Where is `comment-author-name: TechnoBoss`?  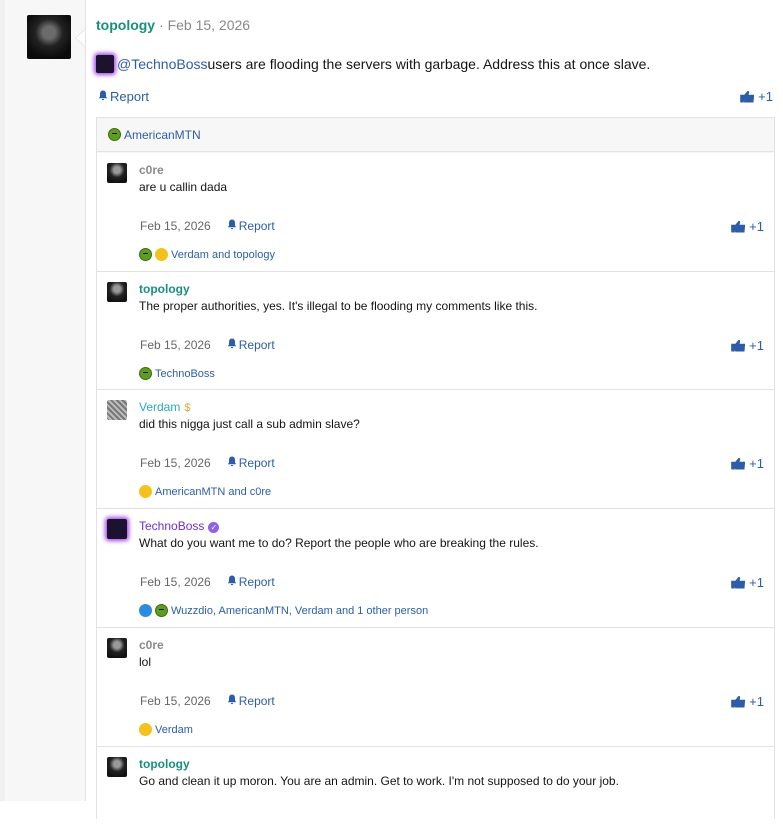 comment-author-name: TechnoBoss is located at coordinates (172, 526).